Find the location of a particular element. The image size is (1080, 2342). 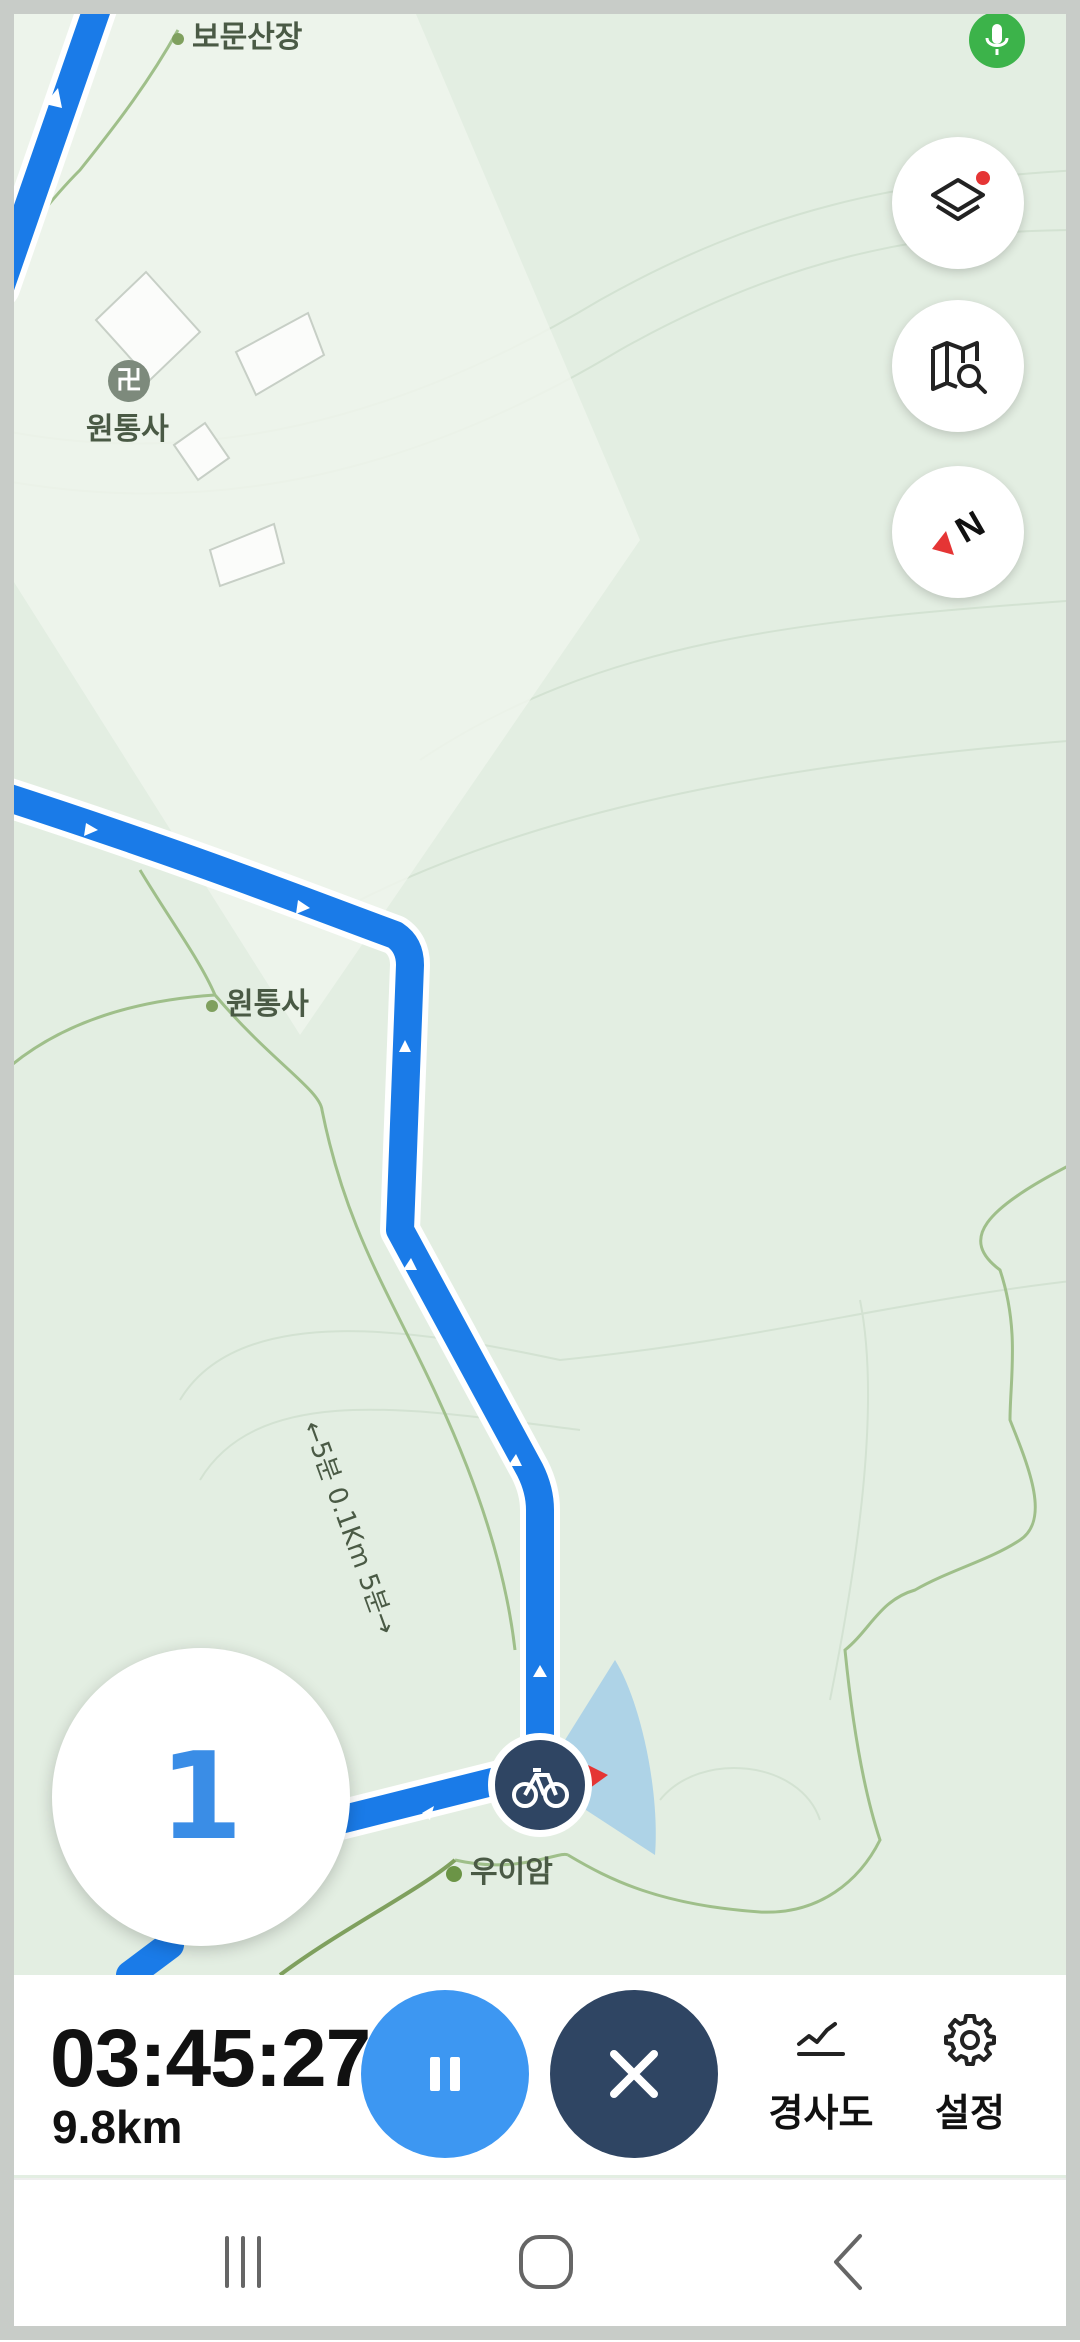

map-search-icon is located at coordinates (959, 367).